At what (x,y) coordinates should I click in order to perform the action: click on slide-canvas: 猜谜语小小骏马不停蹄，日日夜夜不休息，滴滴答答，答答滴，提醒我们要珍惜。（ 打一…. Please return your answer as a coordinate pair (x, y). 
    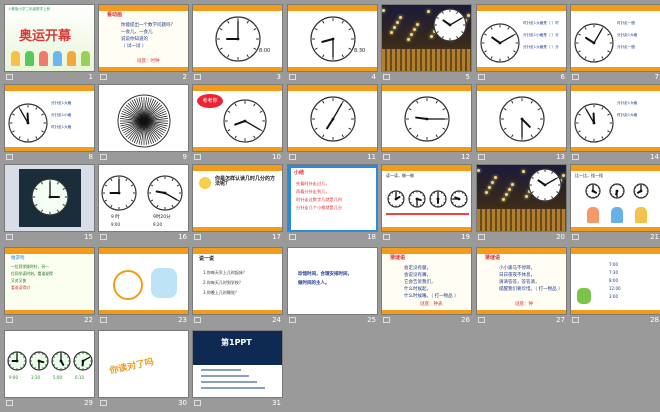
    Looking at the image, I should click on (521, 281).